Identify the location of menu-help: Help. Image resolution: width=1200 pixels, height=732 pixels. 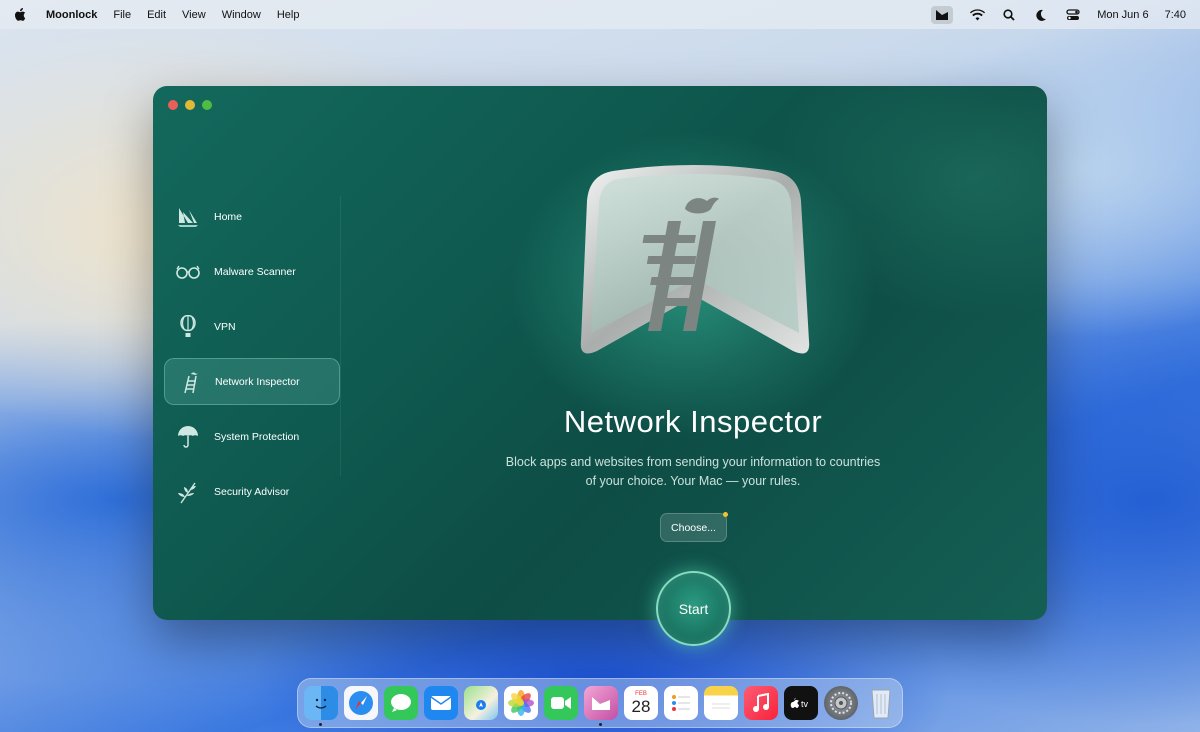
(288, 15).